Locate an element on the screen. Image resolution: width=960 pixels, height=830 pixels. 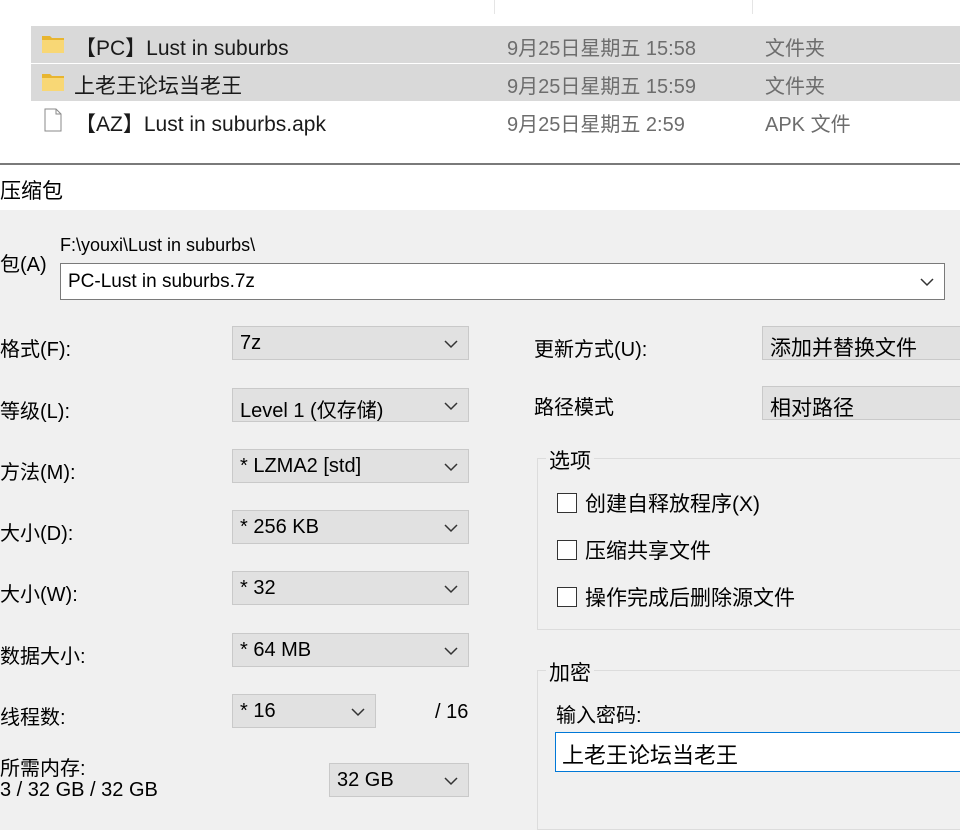
file-date: 9月25日星期五 2:59 is located at coordinates (596, 125).